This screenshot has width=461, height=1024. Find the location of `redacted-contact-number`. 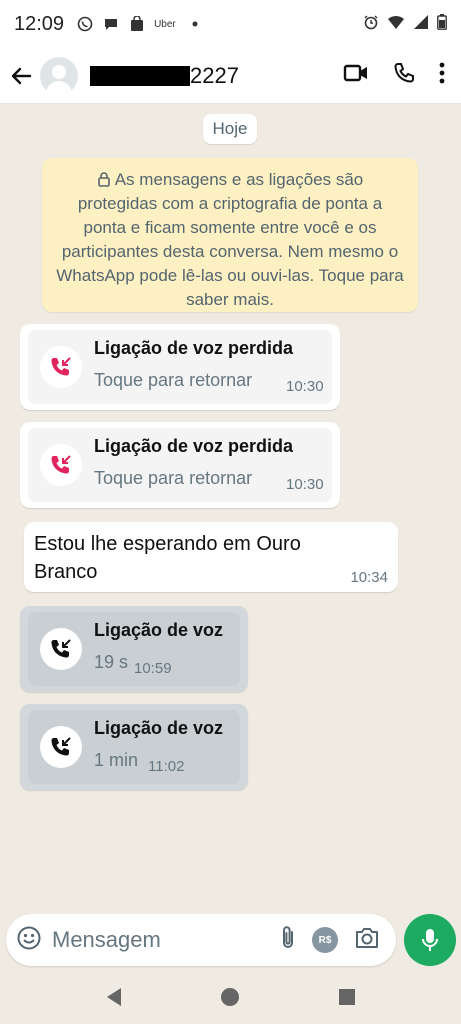

redacted-contact-number is located at coordinates (140, 75).